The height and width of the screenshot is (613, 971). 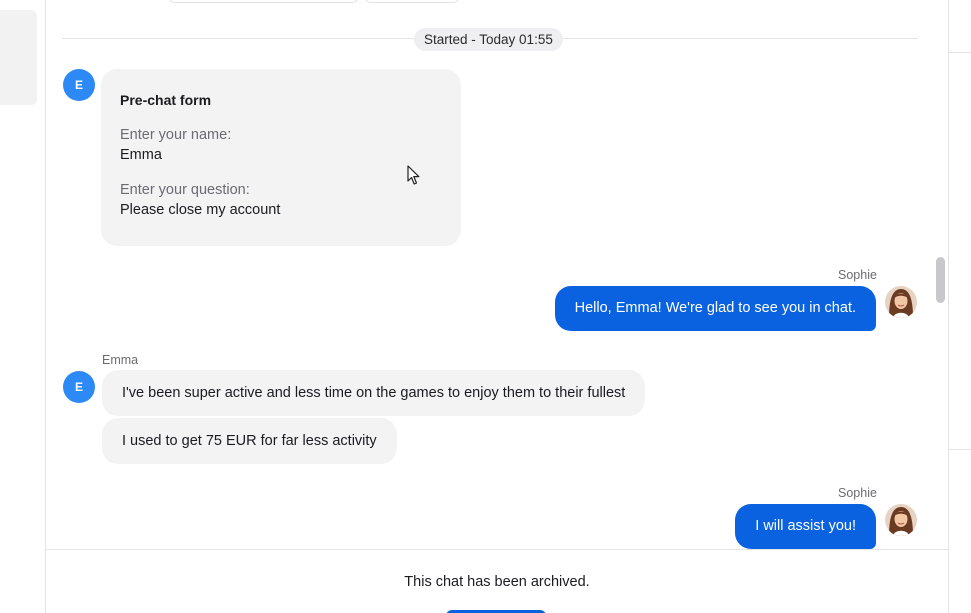 What do you see at coordinates (166, 100) in the screenshot?
I see `prechat-form-title: Pre-chat form` at bounding box center [166, 100].